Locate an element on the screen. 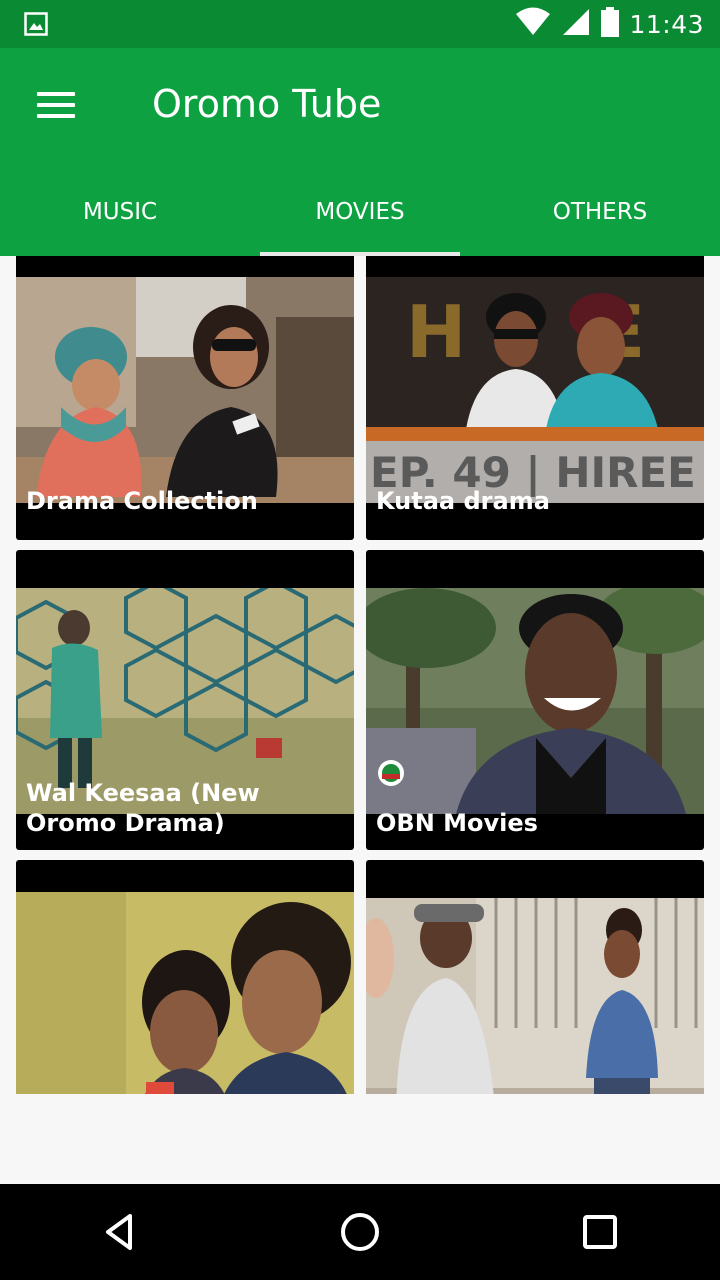  card-wal-keesaa: Wal Keesaa (New Oromo Drama) is located at coordinates (185, 700).